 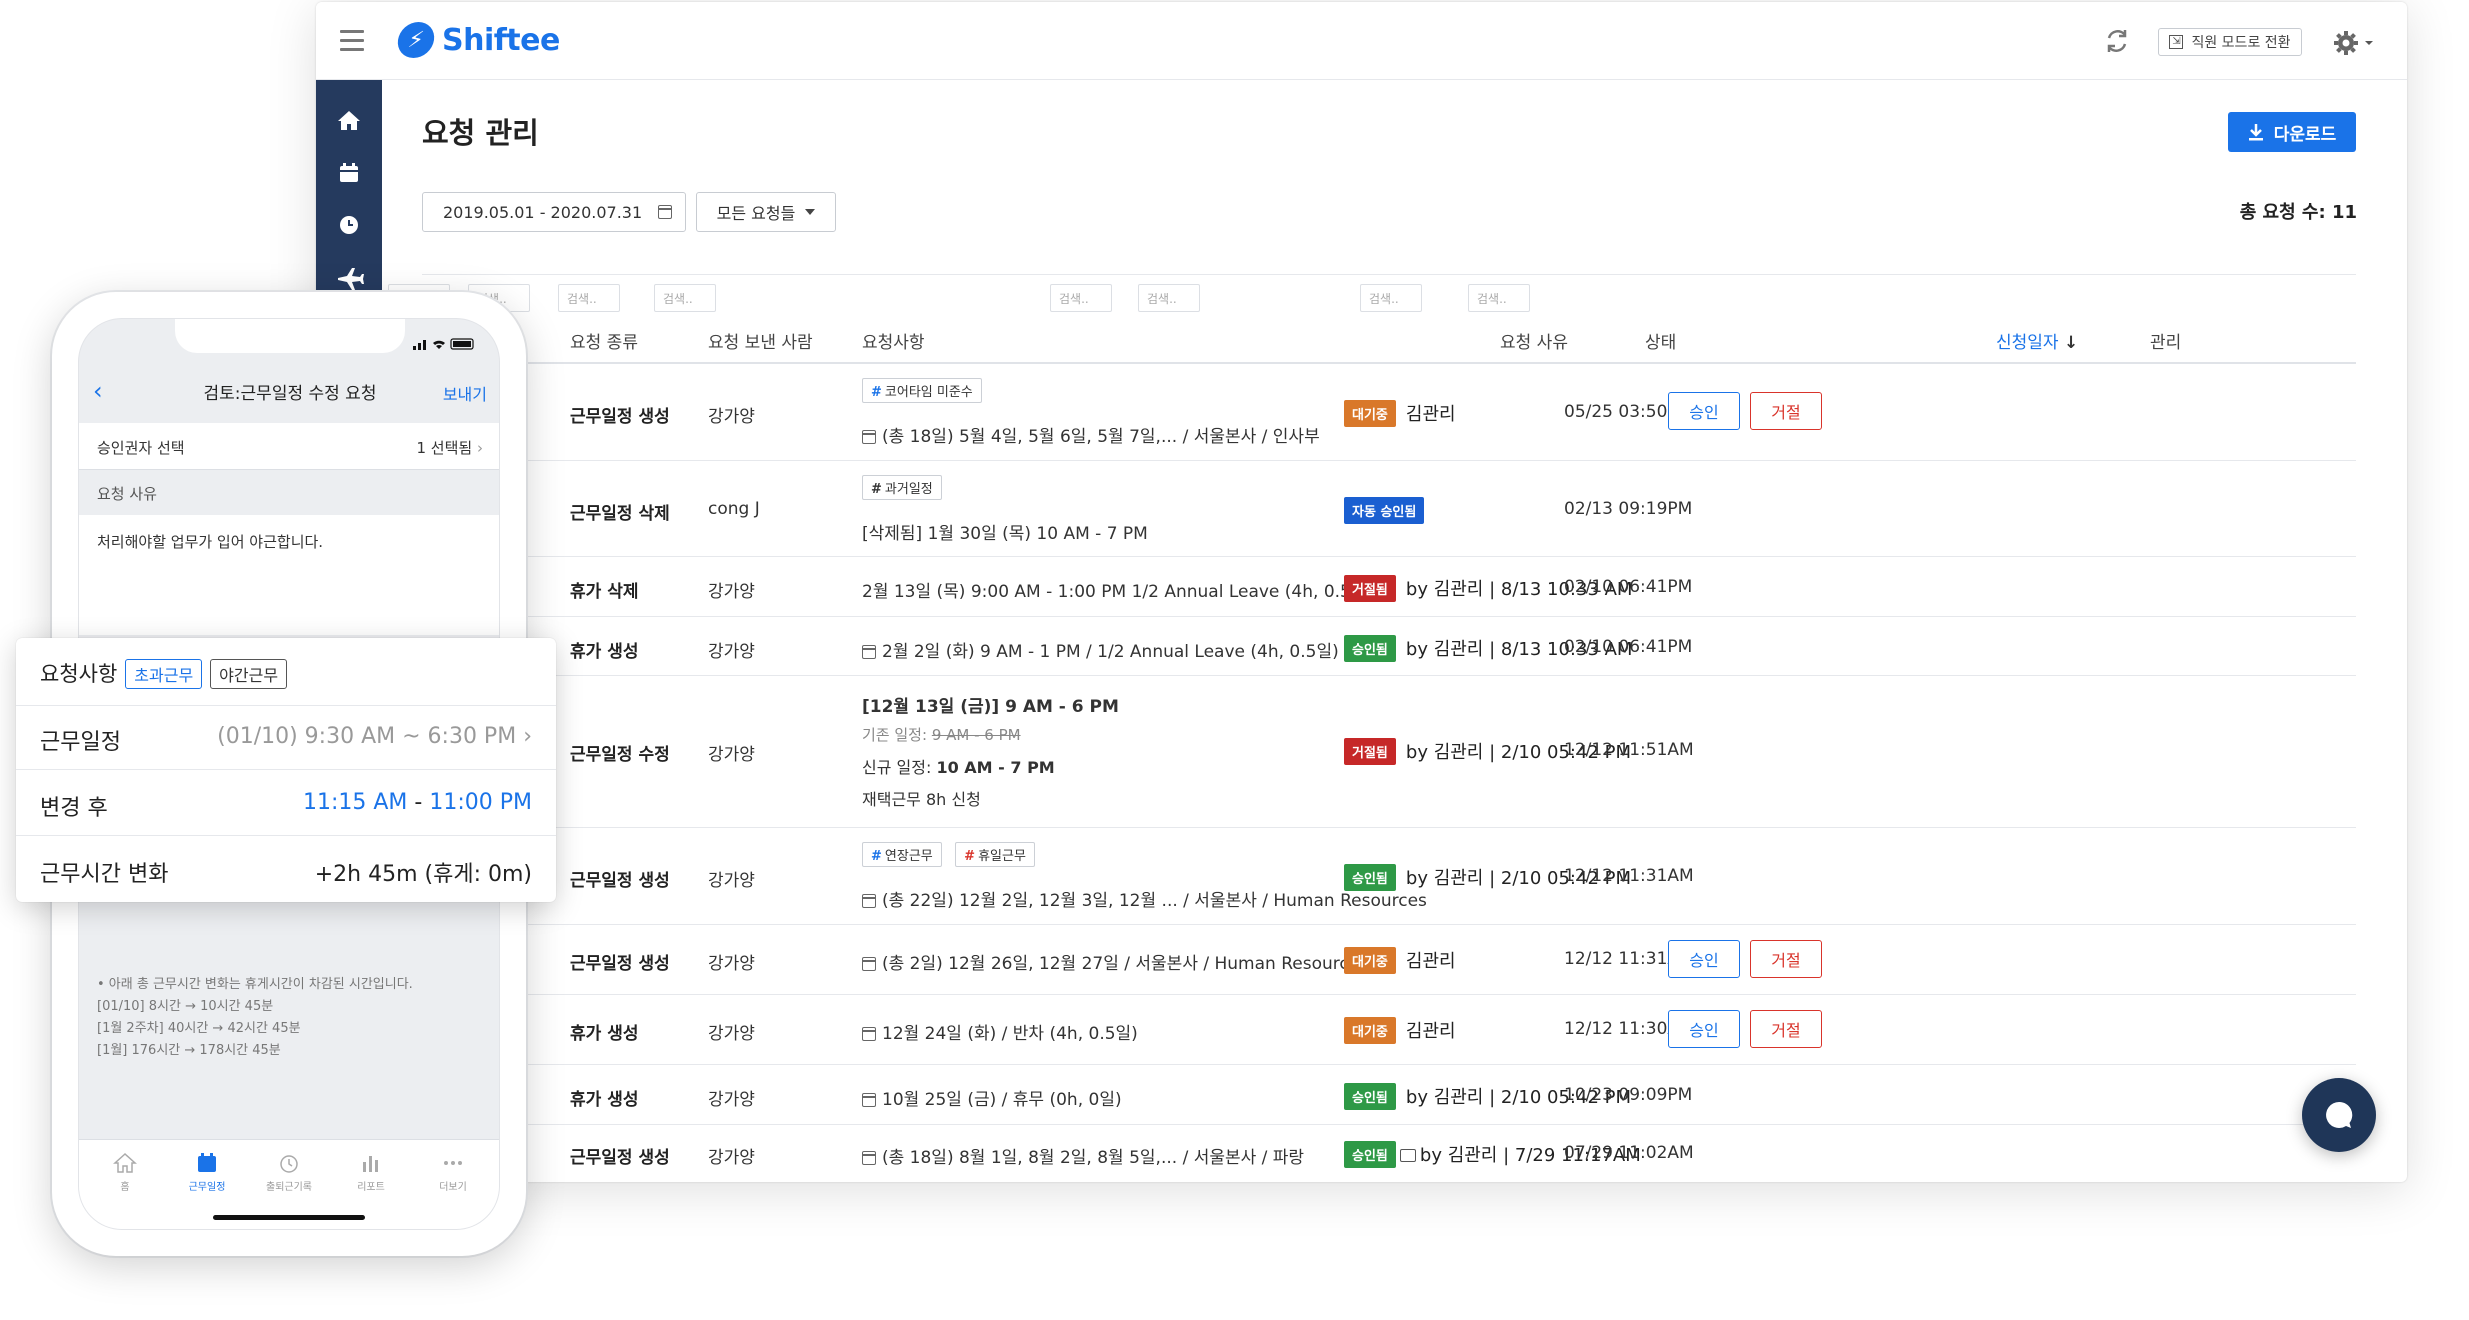 I want to click on column-header-status: 상태, so click(x=1660, y=340).